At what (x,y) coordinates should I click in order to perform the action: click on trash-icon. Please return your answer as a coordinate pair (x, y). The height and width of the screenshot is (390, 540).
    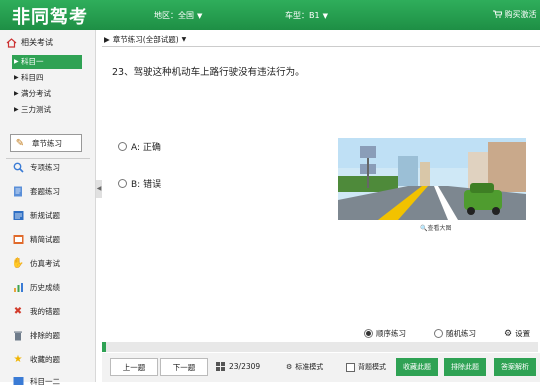
    Looking at the image, I should click on (18, 335).